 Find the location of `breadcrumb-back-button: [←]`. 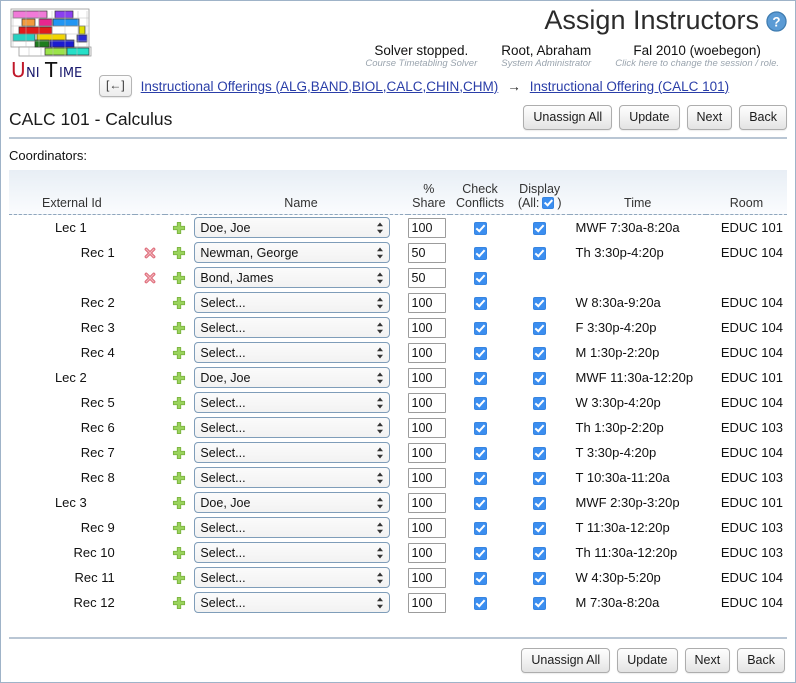

breadcrumb-back-button: [←] is located at coordinates (115, 86).